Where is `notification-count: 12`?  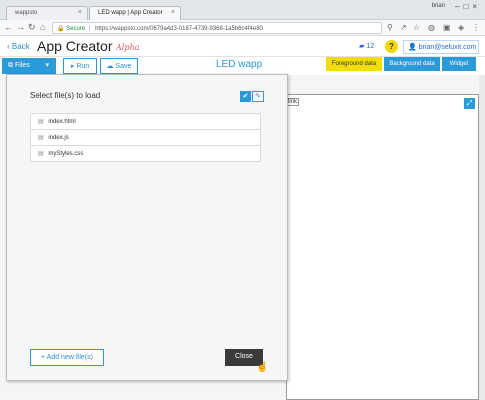
notification-count: 12 is located at coordinates (370, 46).